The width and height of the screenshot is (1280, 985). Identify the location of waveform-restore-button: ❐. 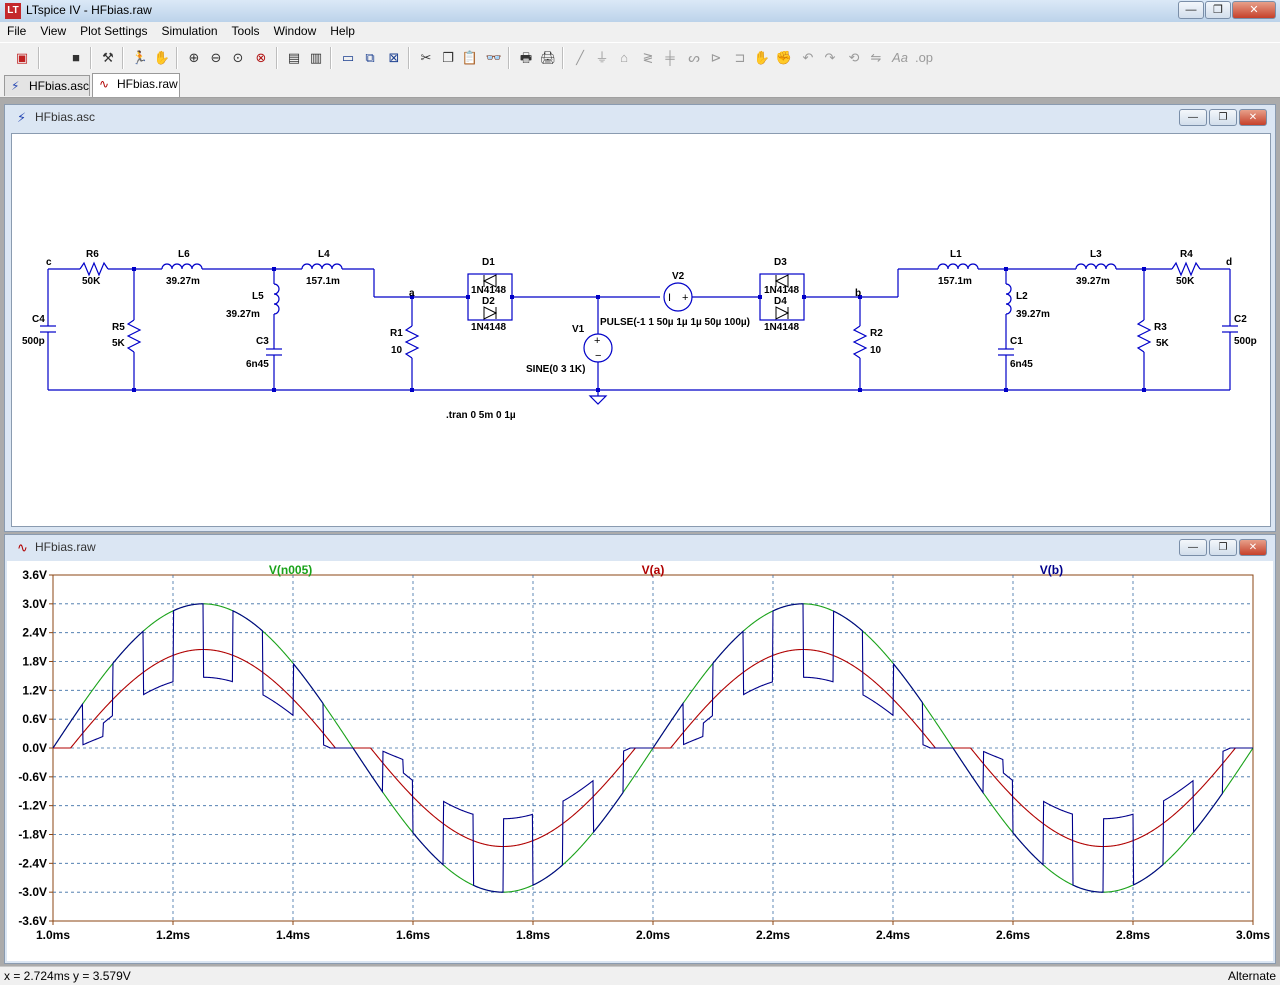
(1223, 547).